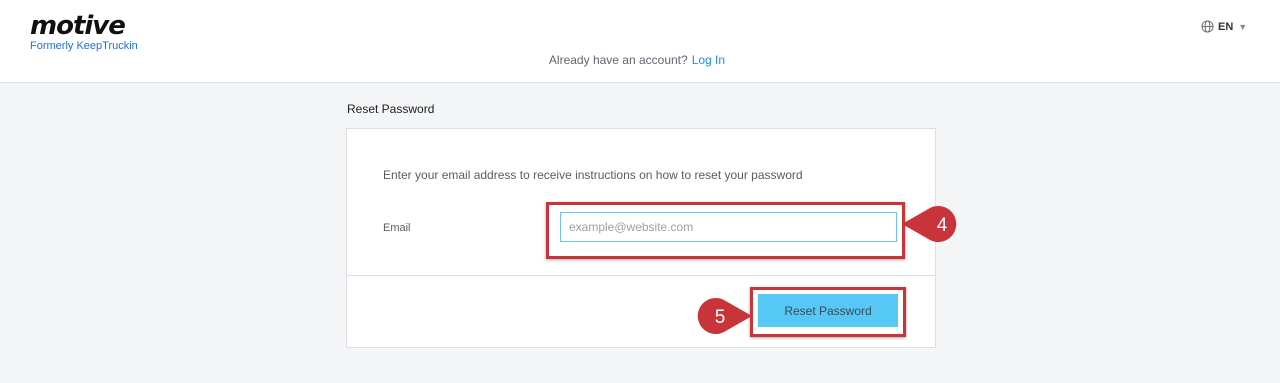 This screenshot has height=383, width=1280. What do you see at coordinates (84, 46) in the screenshot?
I see `logo-subtitle: Formerly KeepTruckin` at bounding box center [84, 46].